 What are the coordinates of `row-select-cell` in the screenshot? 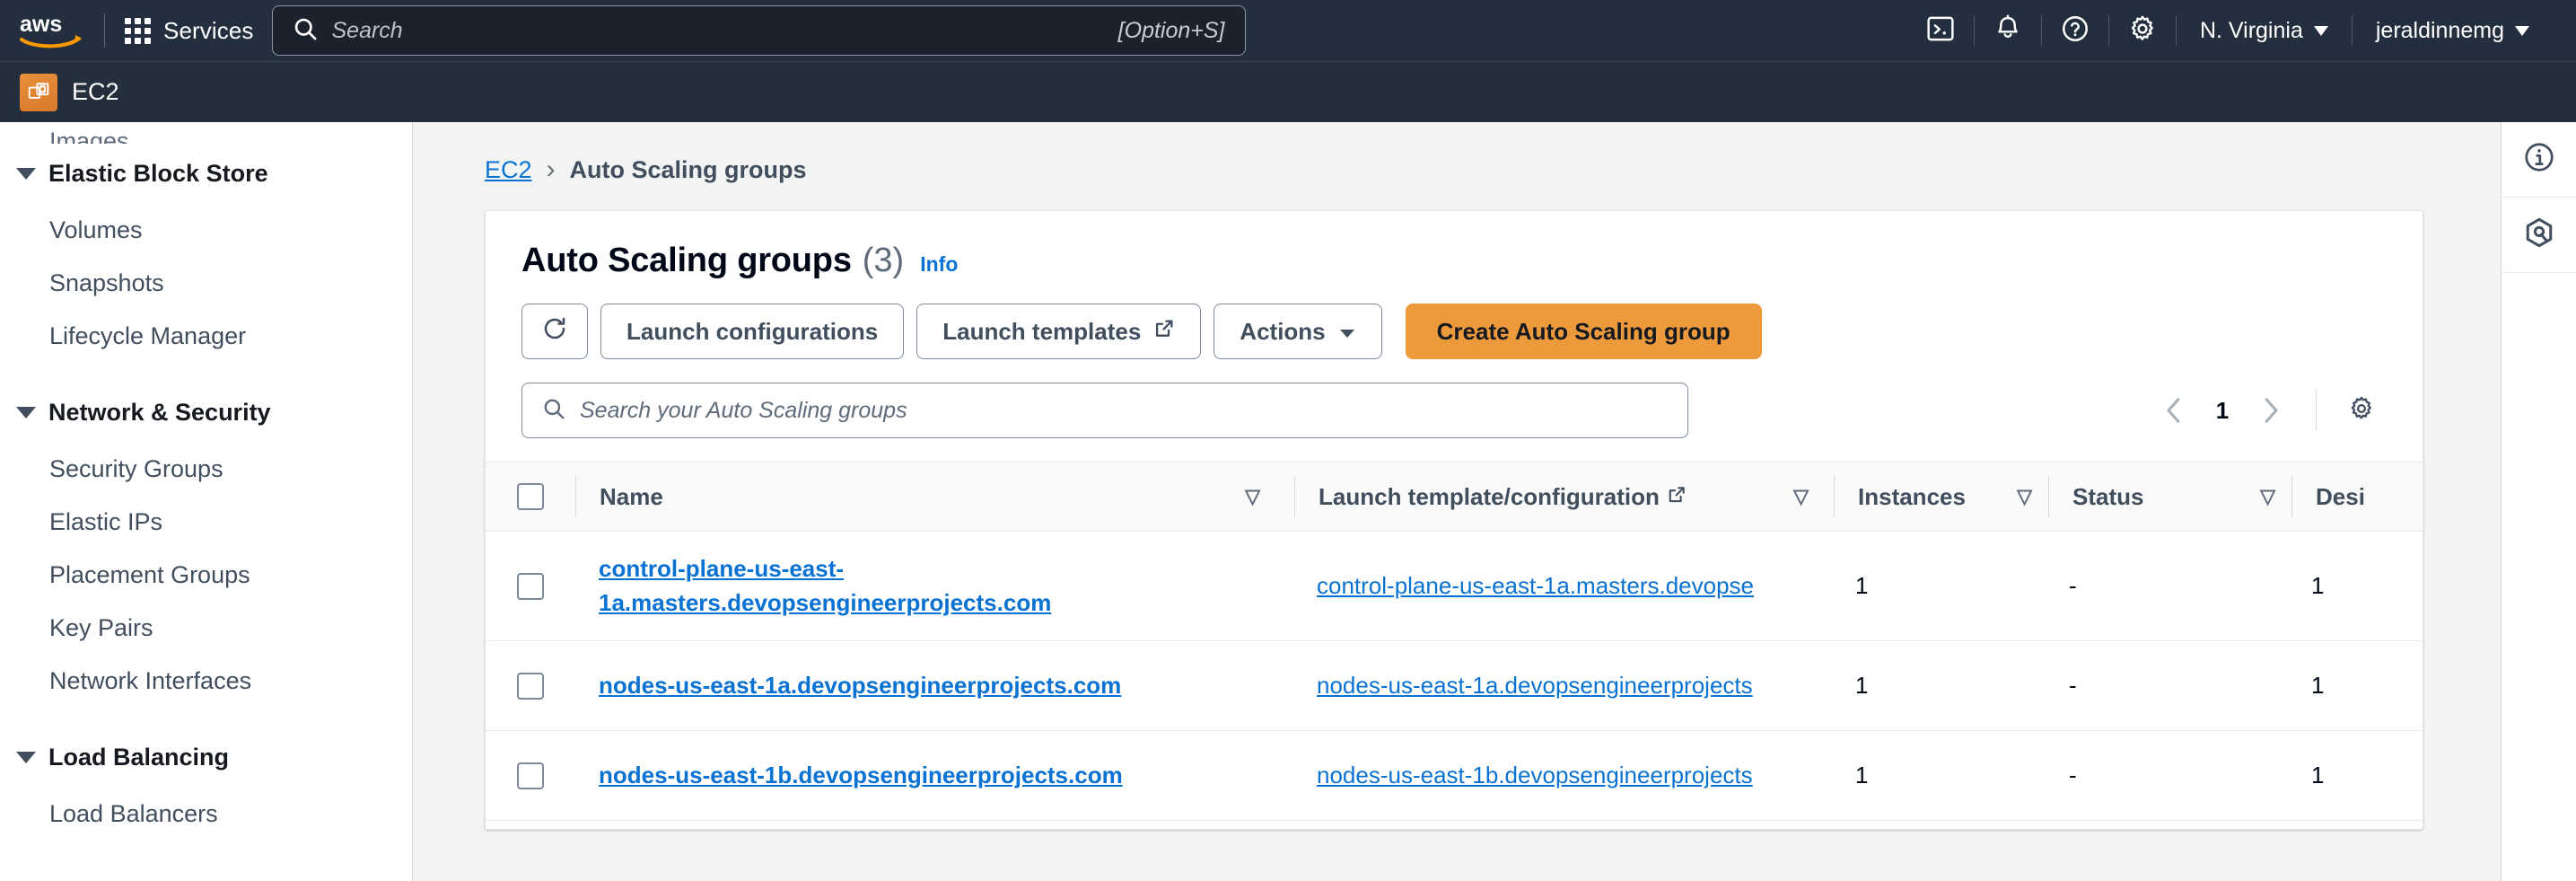 It's located at (530, 686).